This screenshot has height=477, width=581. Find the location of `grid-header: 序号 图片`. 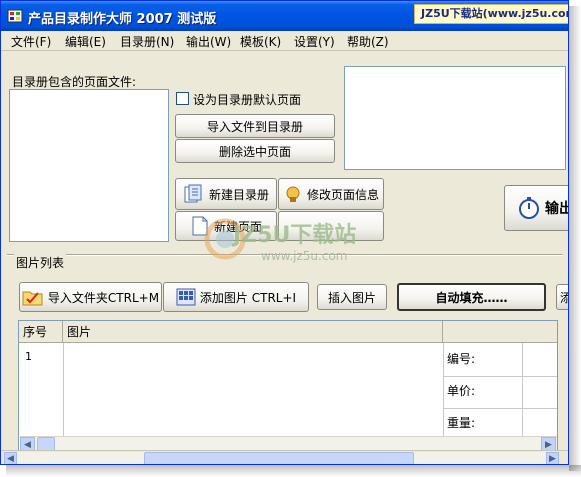

grid-header: 序号 图片 is located at coordinates (288, 332).